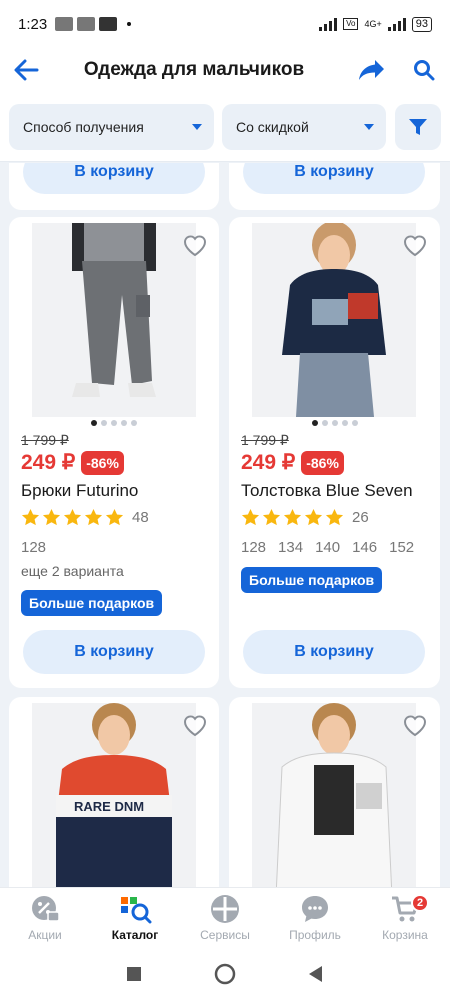 The height and width of the screenshot is (1000, 450). I want to click on search-icon, so click(424, 70).